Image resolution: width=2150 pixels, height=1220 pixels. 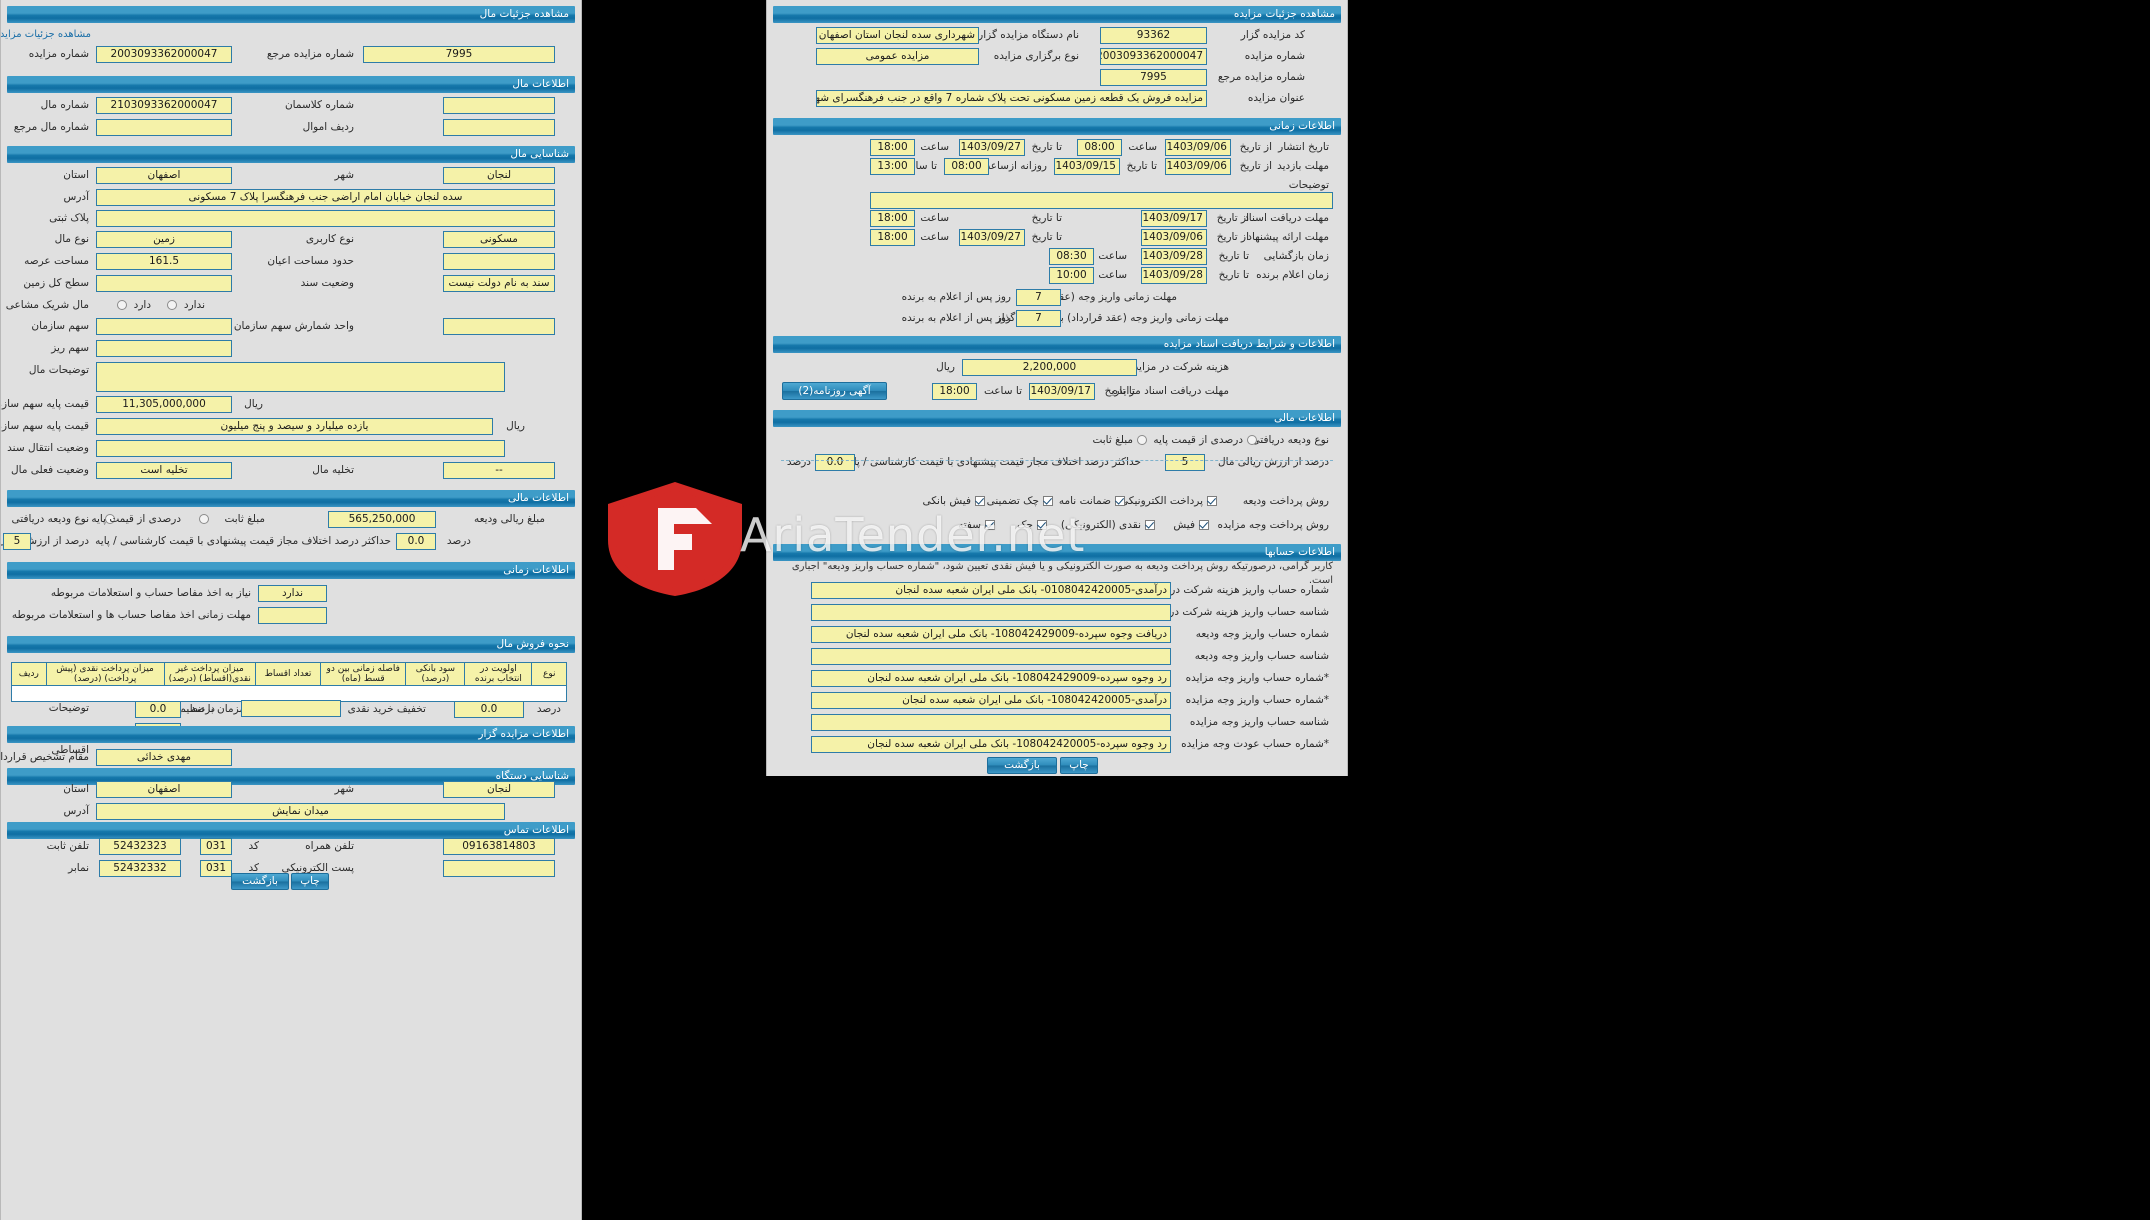 I want to click on field-auction-number: 2003093362000047, so click(x=164, y=54).